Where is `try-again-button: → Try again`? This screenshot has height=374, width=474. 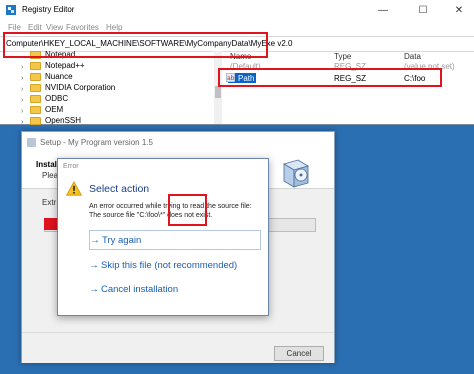 try-again-button: → Try again is located at coordinates (175, 240).